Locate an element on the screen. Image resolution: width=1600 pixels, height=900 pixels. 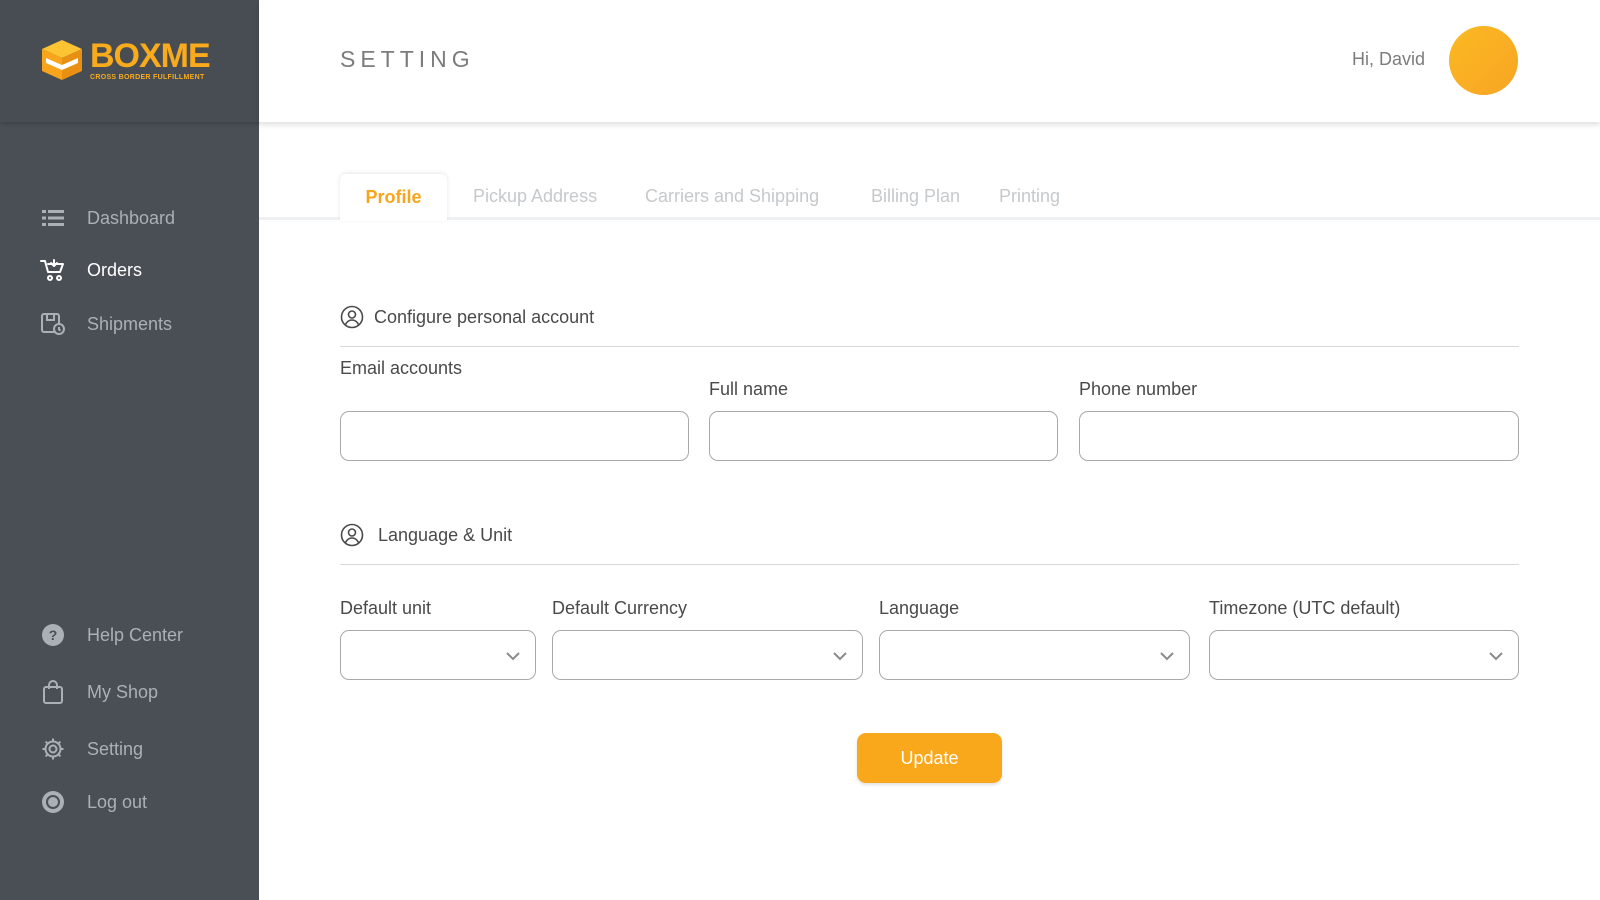
sidebar-header: BOXME CROSS BORDER FULFILLMENT is located at coordinates (129, 61).